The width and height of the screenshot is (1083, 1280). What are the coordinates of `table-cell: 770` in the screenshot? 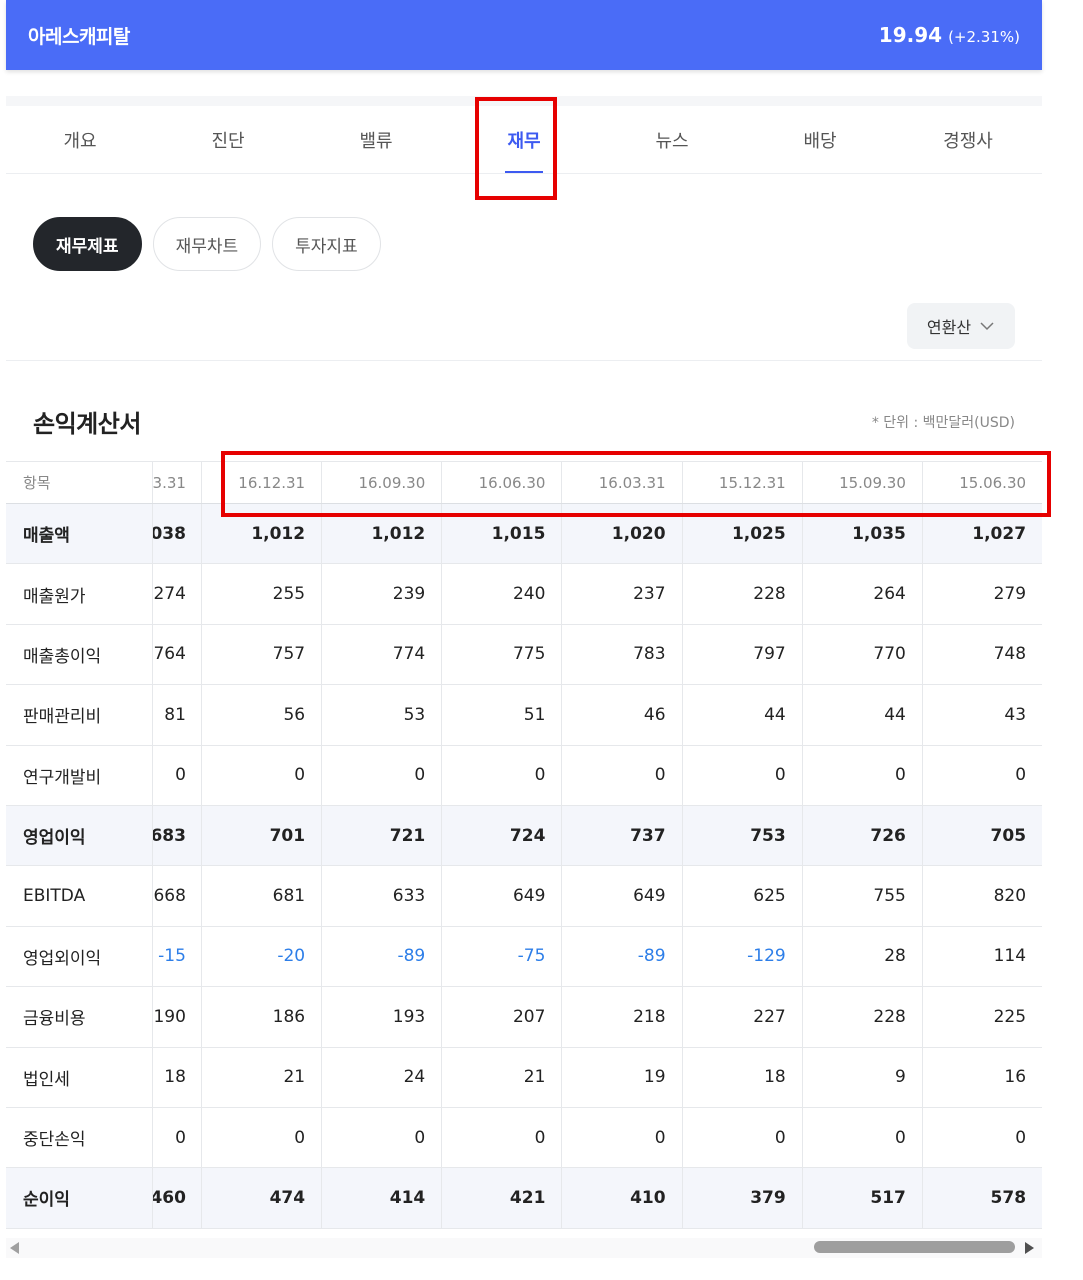 It's located at (861, 654).